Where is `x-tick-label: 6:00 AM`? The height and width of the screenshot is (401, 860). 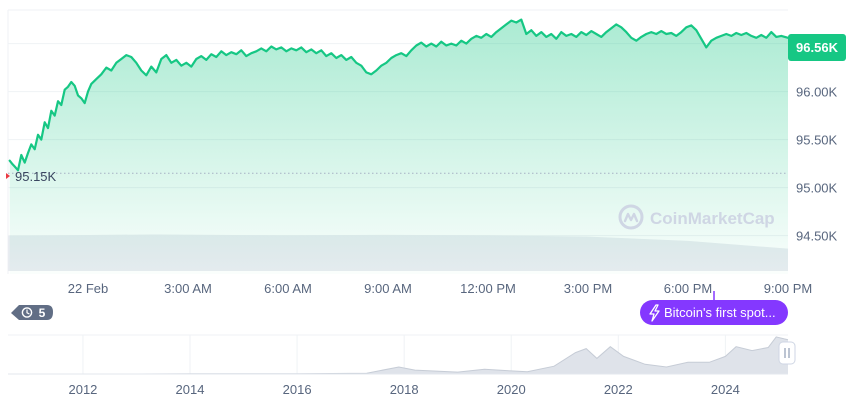 x-tick-label: 6:00 AM is located at coordinates (288, 288).